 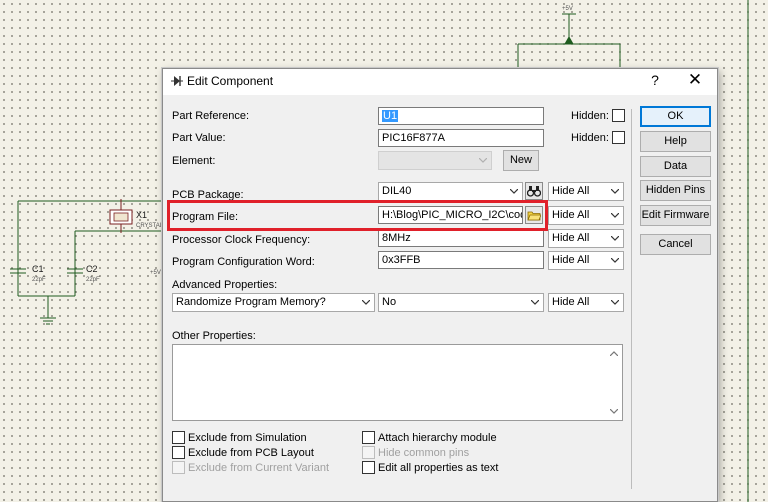 I want to click on exclude-variant-checkbox, so click(x=178, y=467).